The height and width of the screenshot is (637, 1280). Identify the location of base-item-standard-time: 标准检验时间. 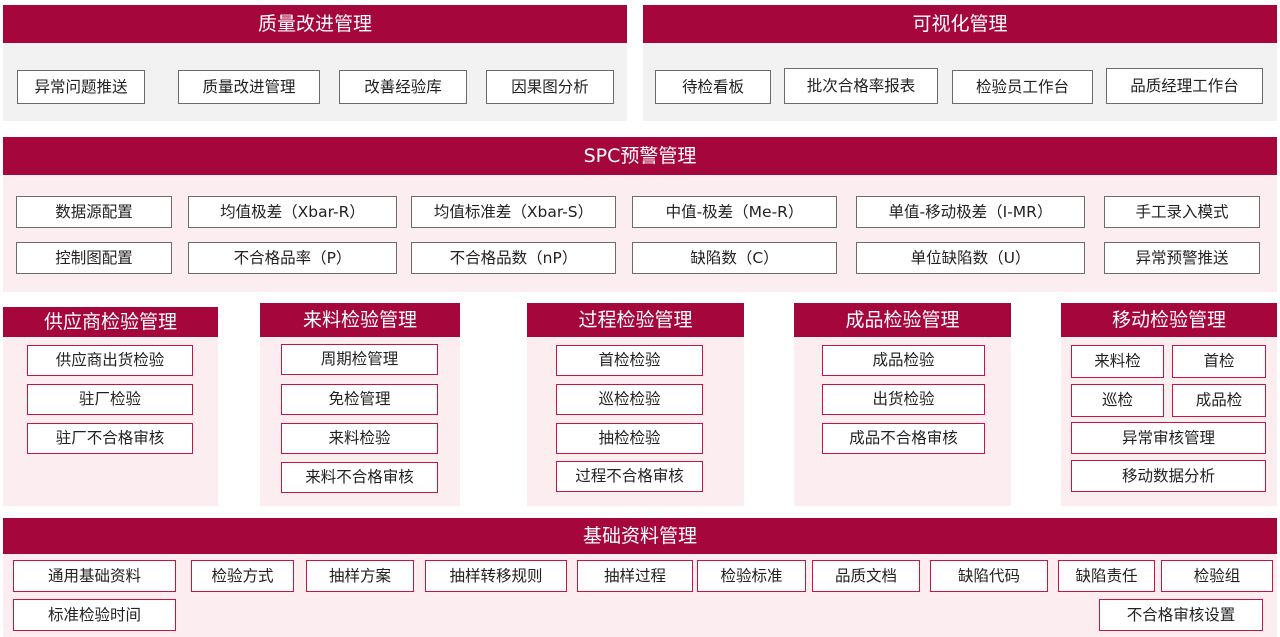
(94, 615).